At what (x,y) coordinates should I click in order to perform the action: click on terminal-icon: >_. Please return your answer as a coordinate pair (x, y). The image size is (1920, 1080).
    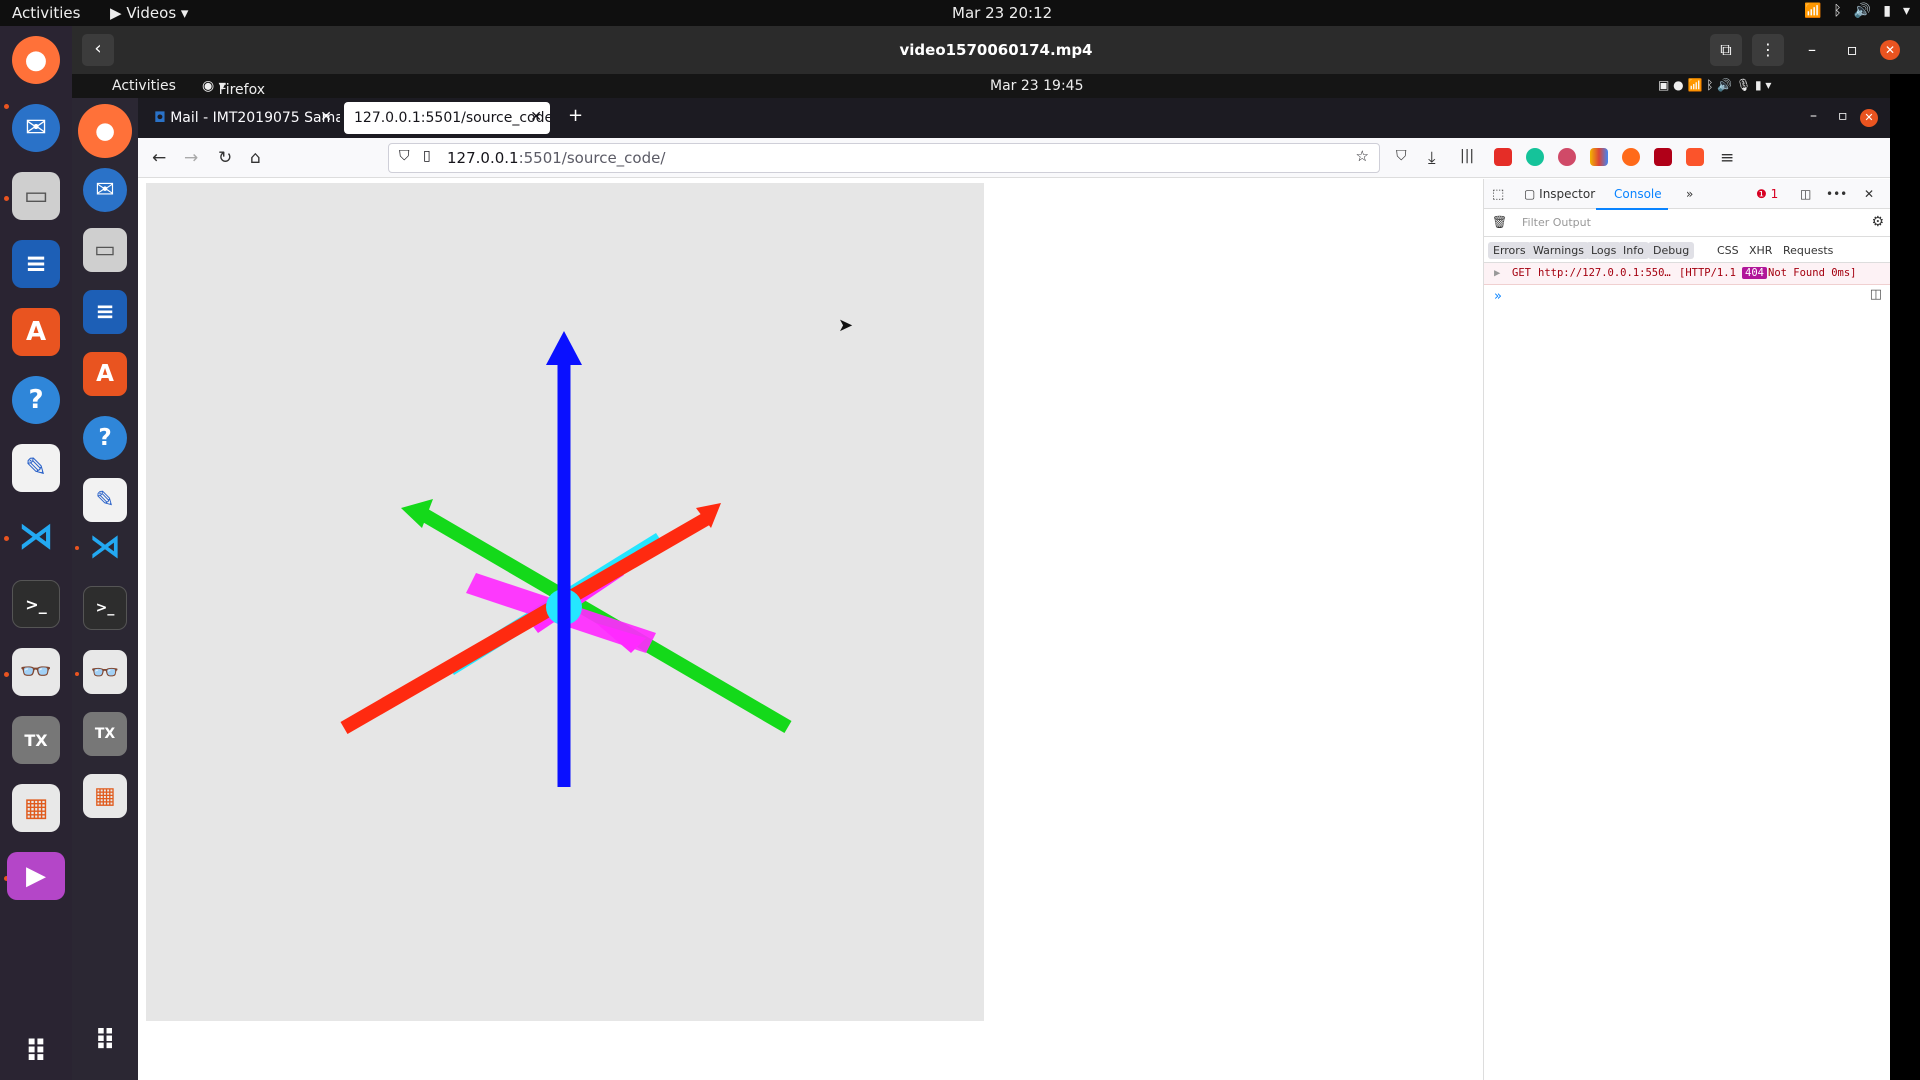
    Looking at the image, I should click on (36, 604).